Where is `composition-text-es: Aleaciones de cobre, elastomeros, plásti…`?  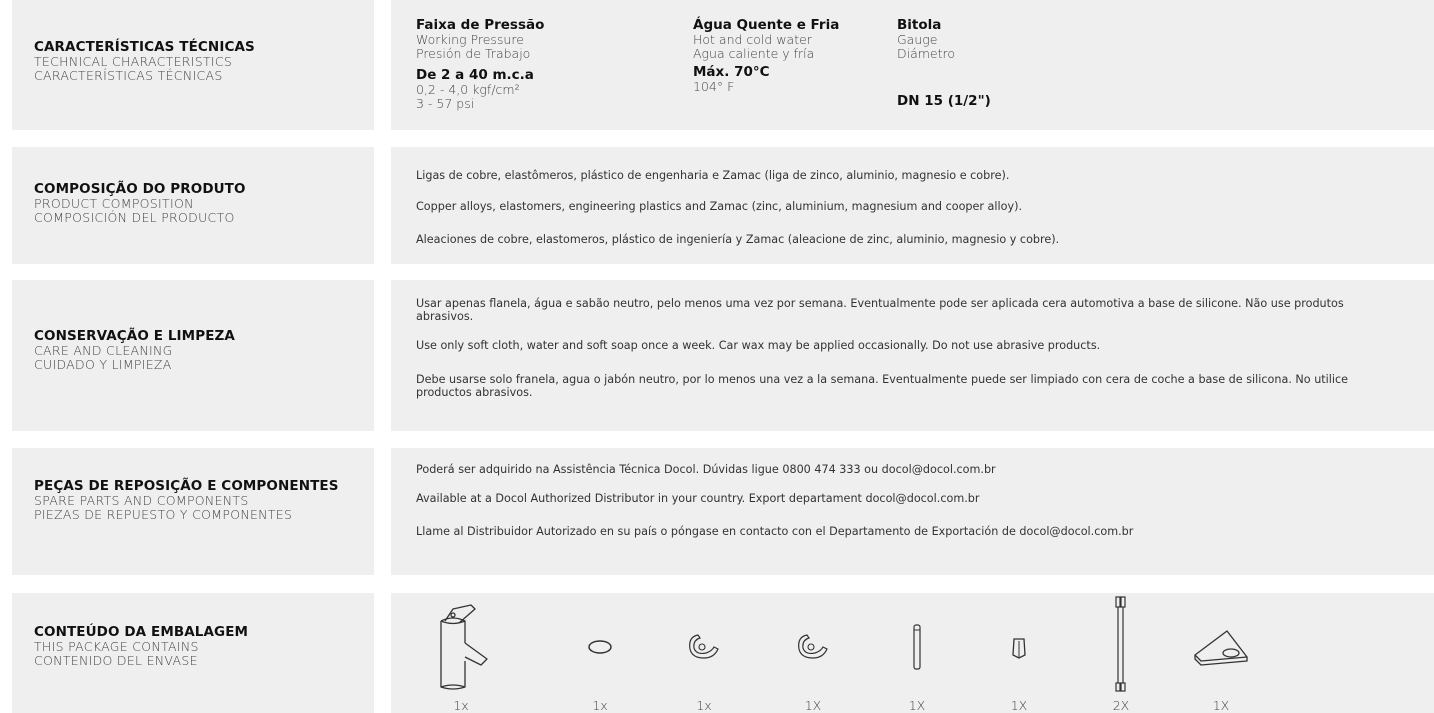
composition-text-es: Aleaciones de cobre, elastomeros, plásti… is located at coordinates (738, 239).